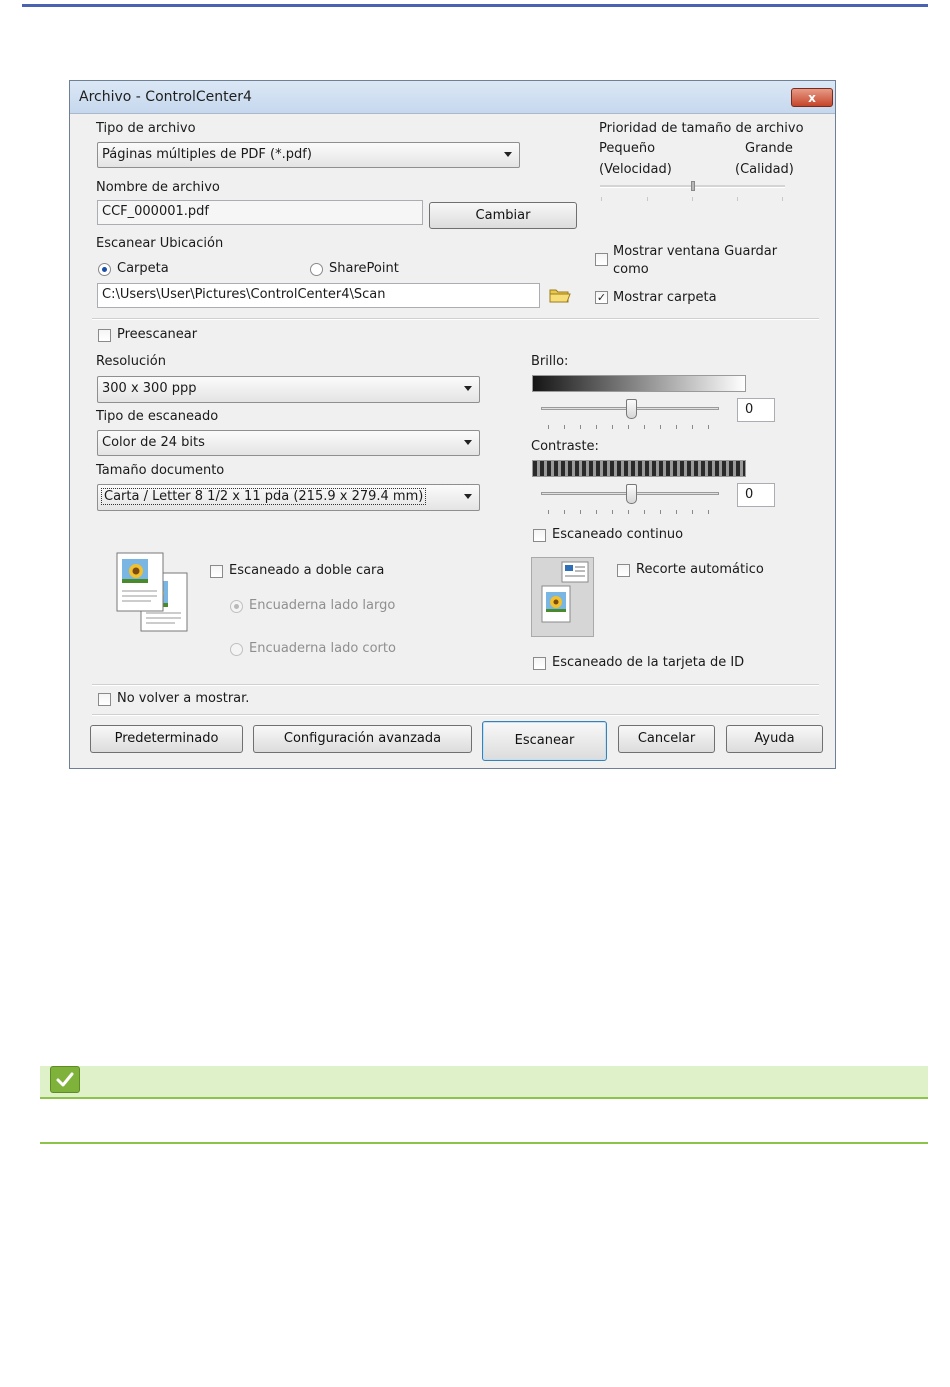 The image size is (950, 1387). Describe the element at coordinates (158, 187) in the screenshot. I see `file-name-label: Nombre de archivo` at that location.